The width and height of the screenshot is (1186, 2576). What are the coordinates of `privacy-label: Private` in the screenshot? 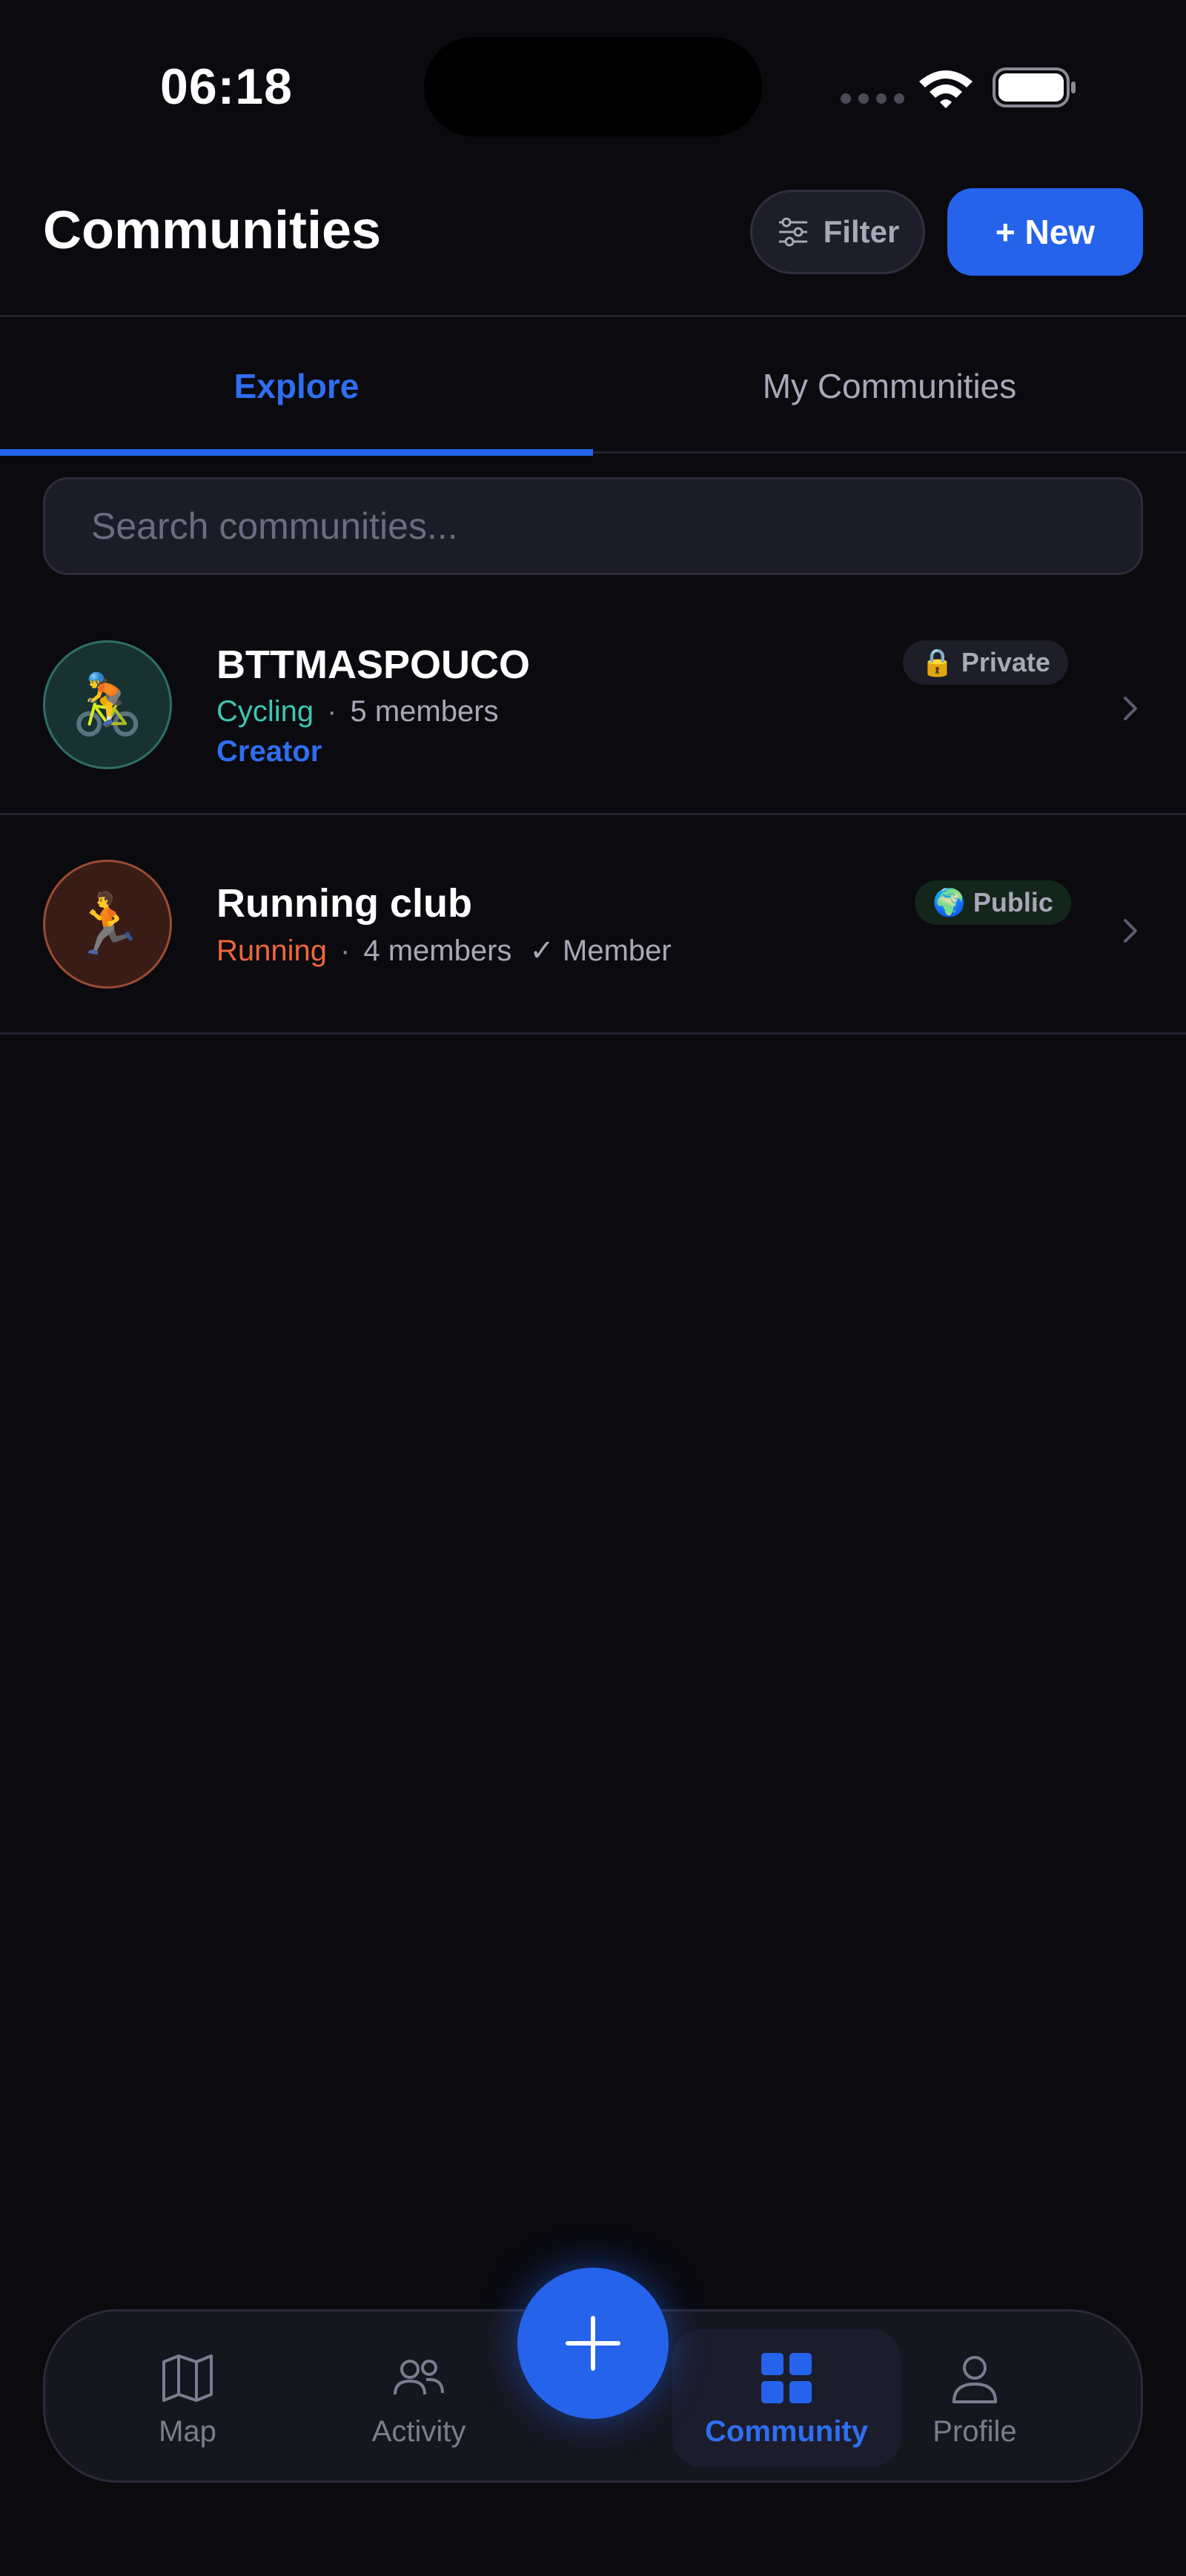 It's located at (1005, 662).